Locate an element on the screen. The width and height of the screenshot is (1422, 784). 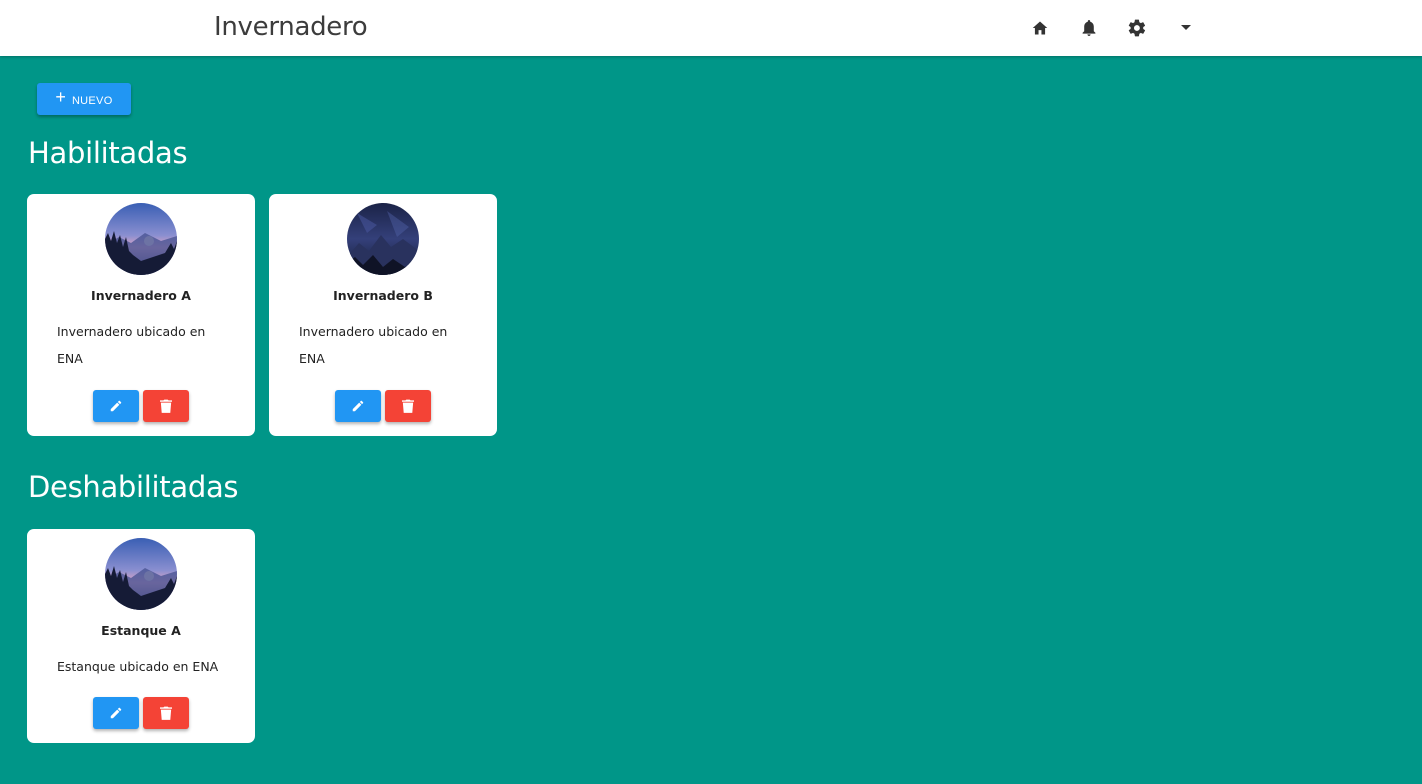
card-title: Estanque A is located at coordinates (141, 630).